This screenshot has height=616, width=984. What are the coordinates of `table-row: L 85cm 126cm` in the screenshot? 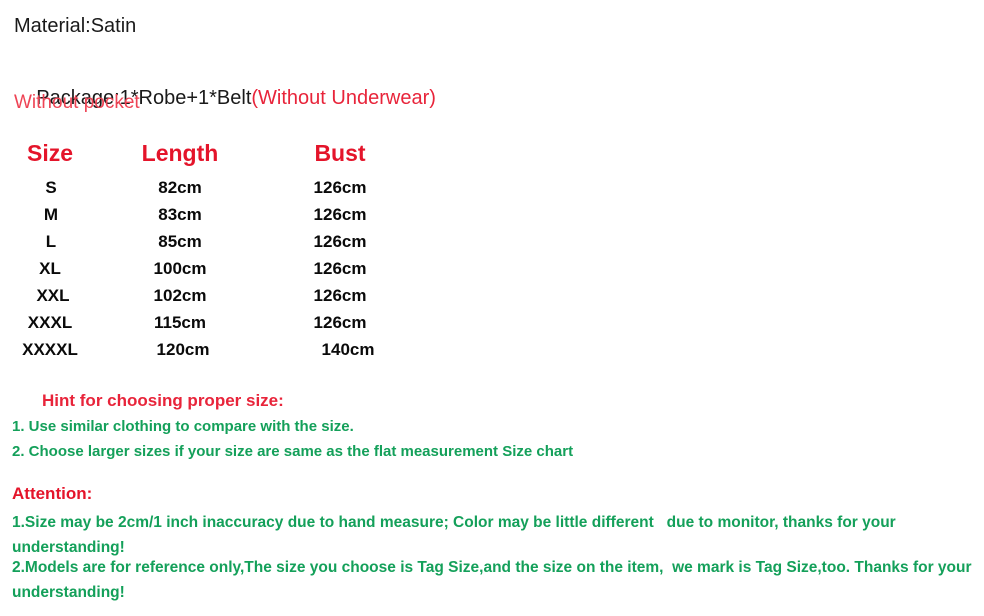 It's located at (210, 241).